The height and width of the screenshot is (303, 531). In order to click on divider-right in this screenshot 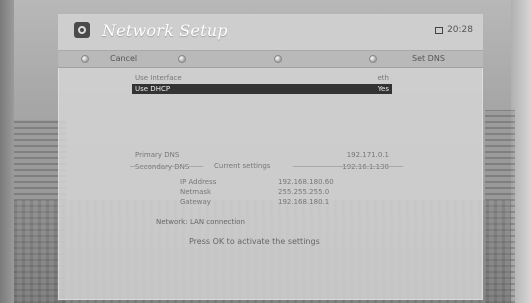, I will do `click(348, 166)`.